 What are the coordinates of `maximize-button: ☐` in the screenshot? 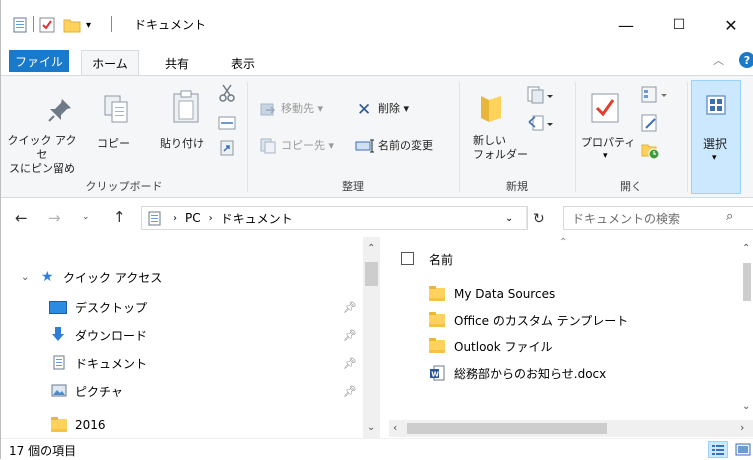 It's located at (679, 25).